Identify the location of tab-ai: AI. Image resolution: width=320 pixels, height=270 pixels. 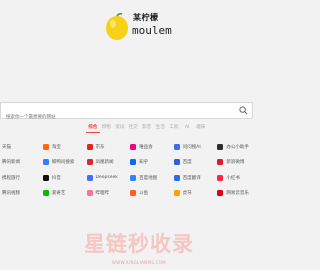
(188, 128).